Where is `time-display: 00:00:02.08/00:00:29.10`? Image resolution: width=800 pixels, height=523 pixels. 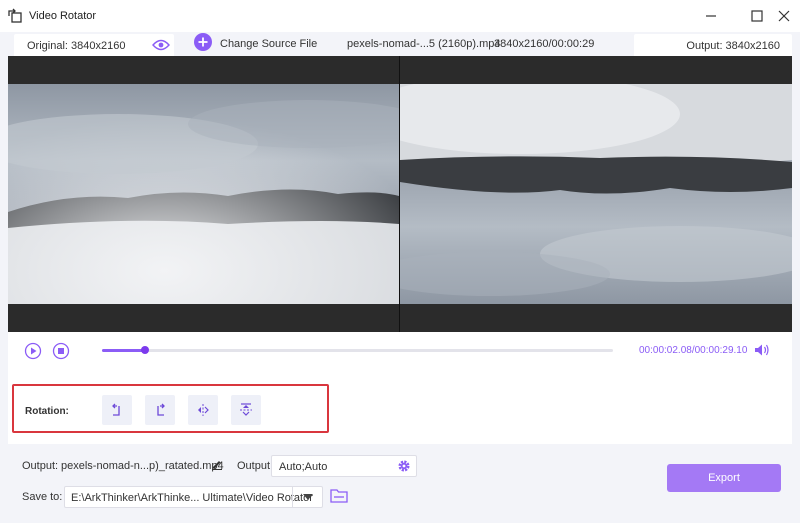
time-display: 00:00:02.08/00:00:29.10 is located at coordinates (693, 350).